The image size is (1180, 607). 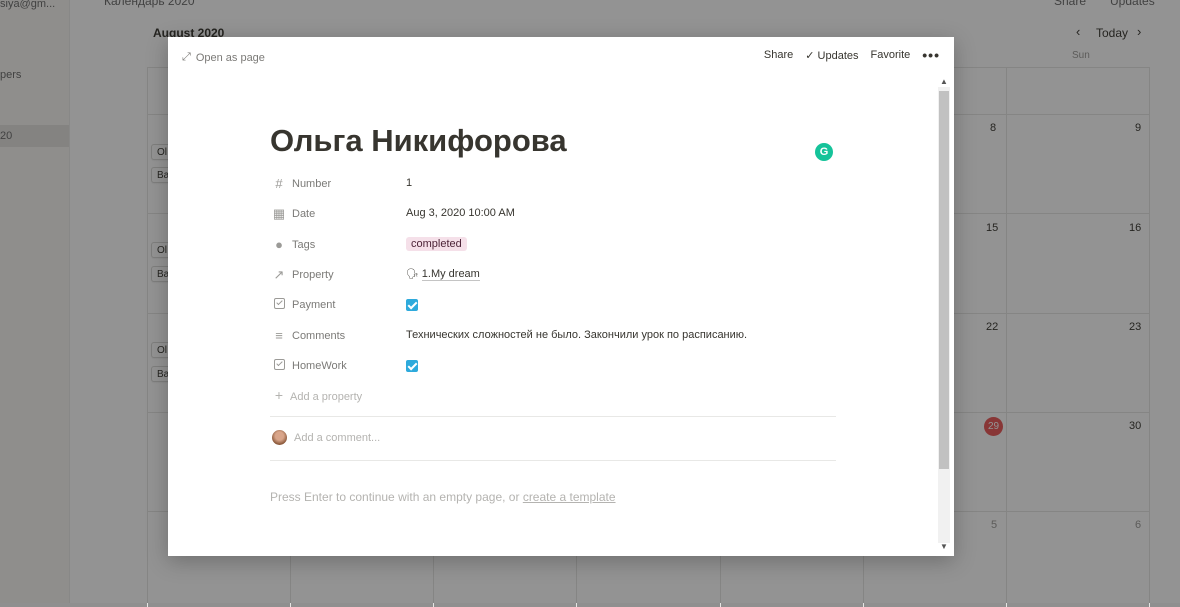 What do you see at coordinates (279, 244) in the screenshot?
I see `tags-icon: ●` at bounding box center [279, 244].